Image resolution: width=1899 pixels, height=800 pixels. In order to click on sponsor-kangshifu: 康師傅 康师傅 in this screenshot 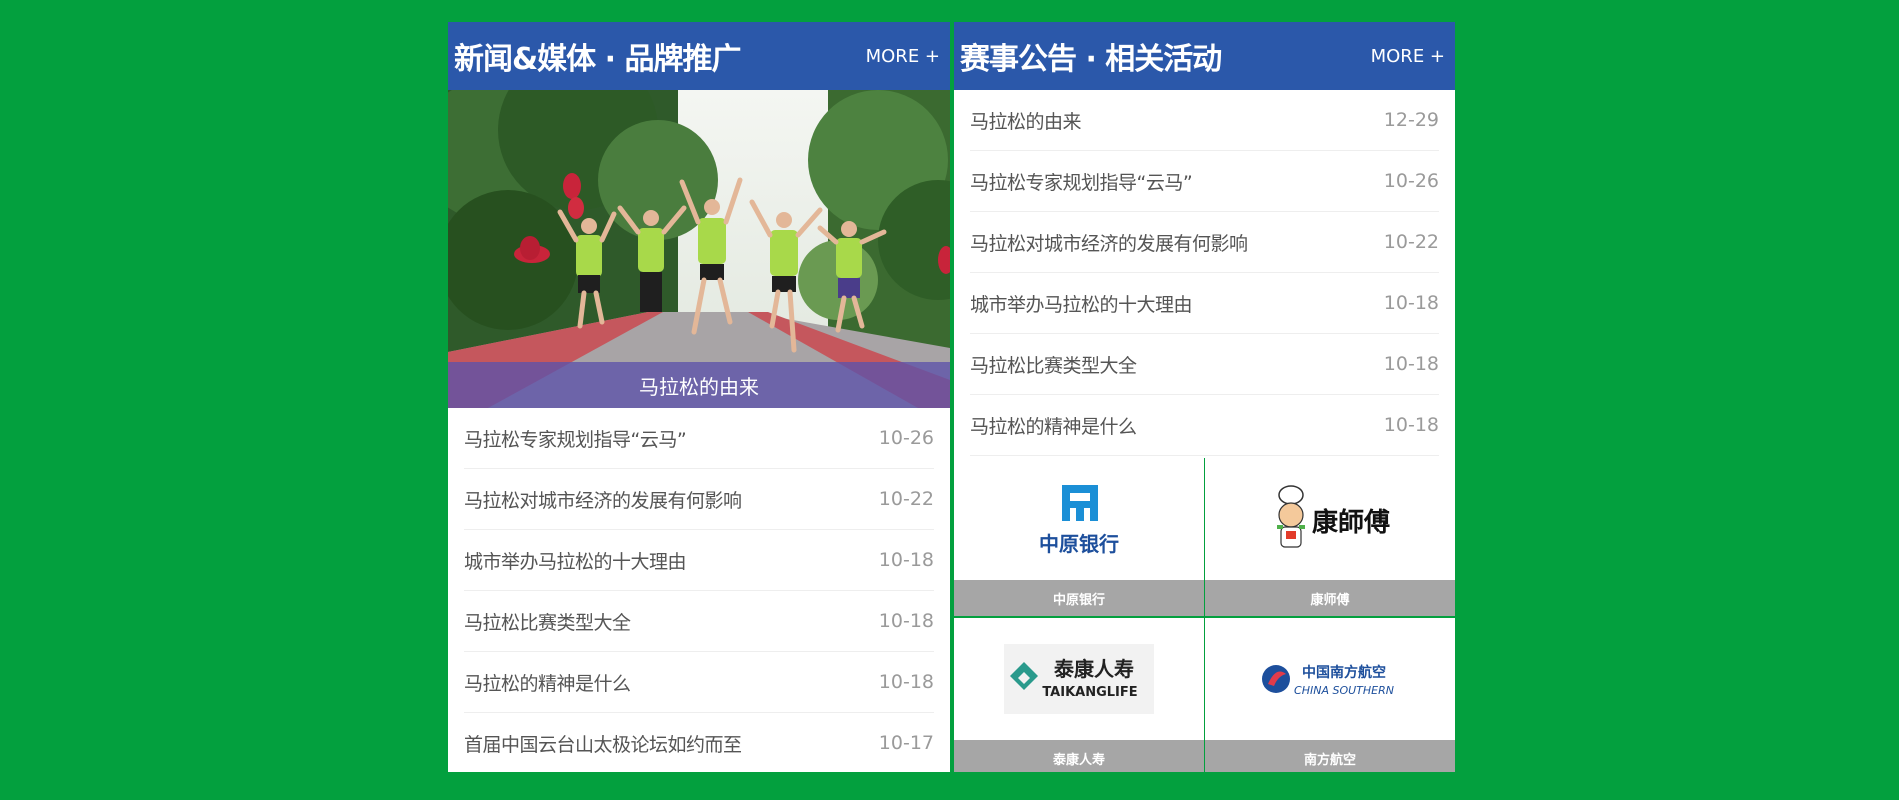, I will do `click(1330, 537)`.